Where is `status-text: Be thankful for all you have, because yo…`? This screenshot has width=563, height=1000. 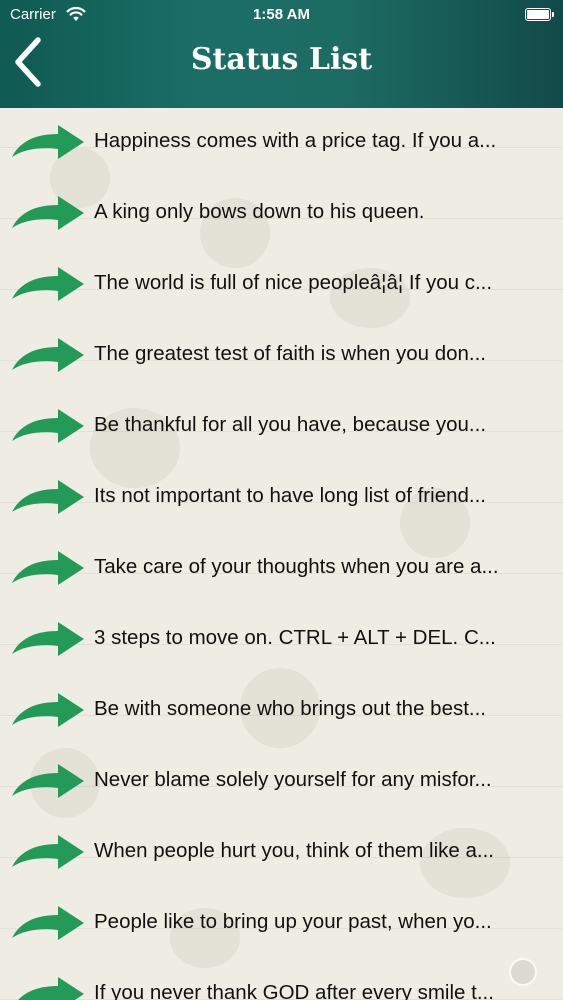
status-text: Be thankful for all you have, because yo… is located at coordinates (290, 424).